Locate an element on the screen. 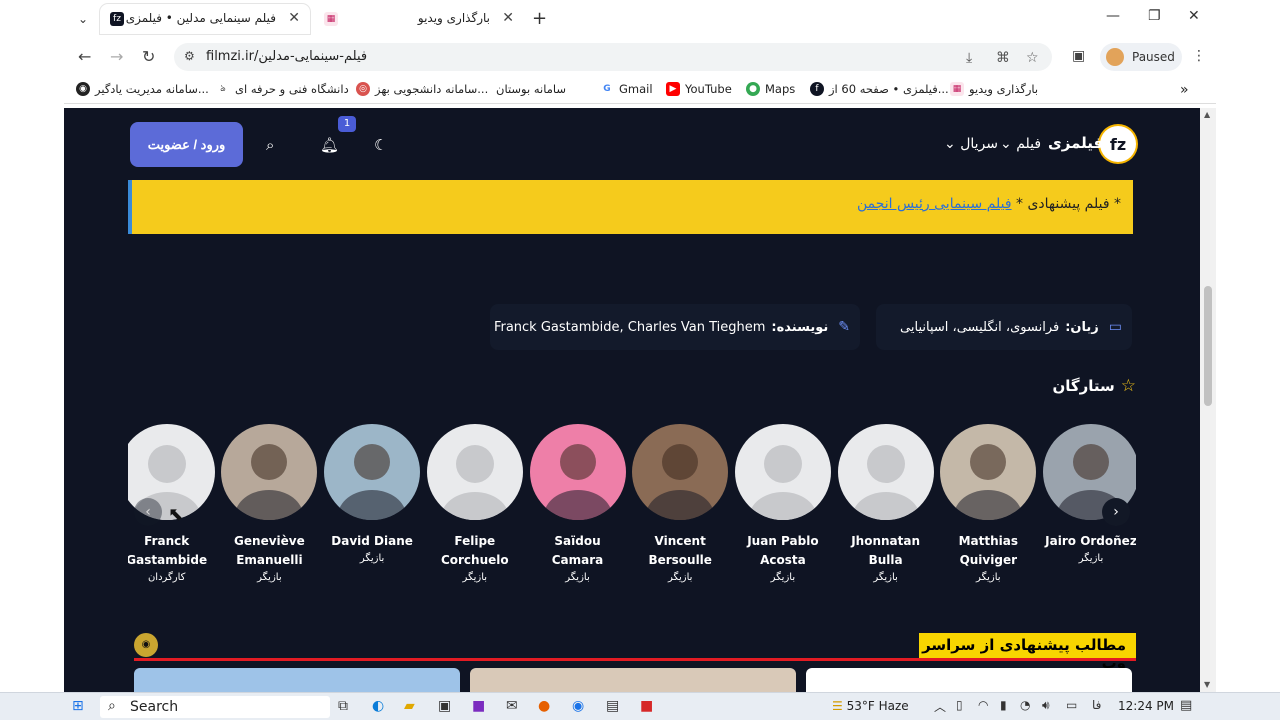 This screenshot has width=1280, height=720. brand-name: فیلمزی is located at coordinates (1075, 143).